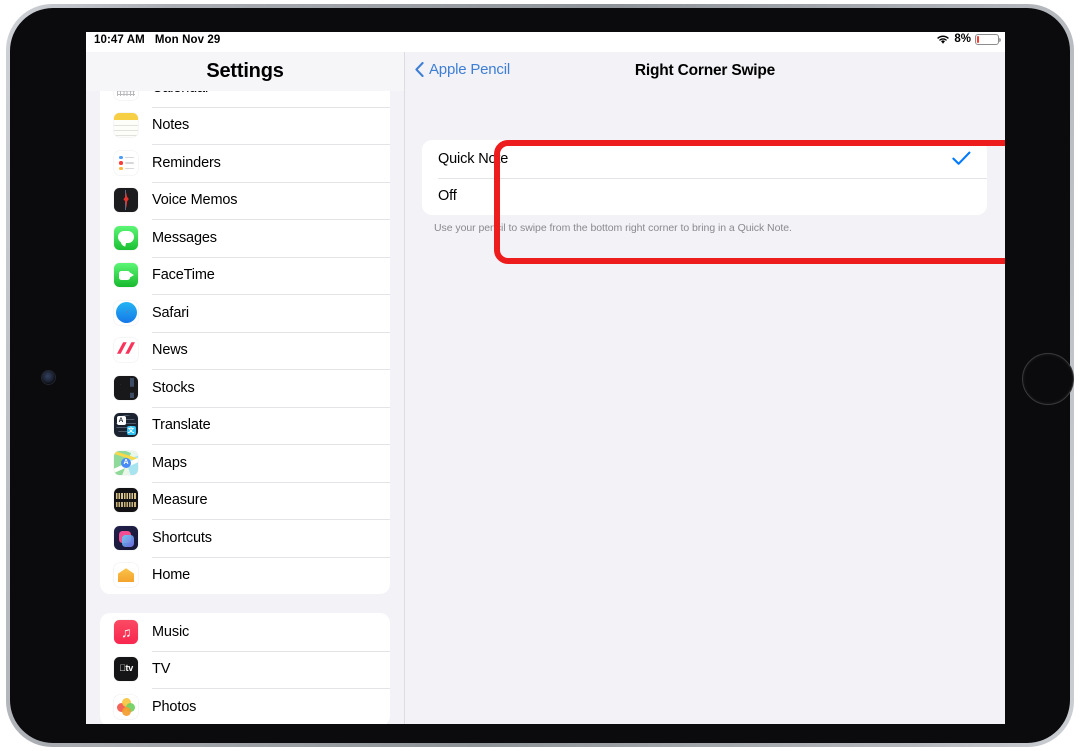  I want to click on sidebar-item-reminders: Reminders, so click(245, 163).